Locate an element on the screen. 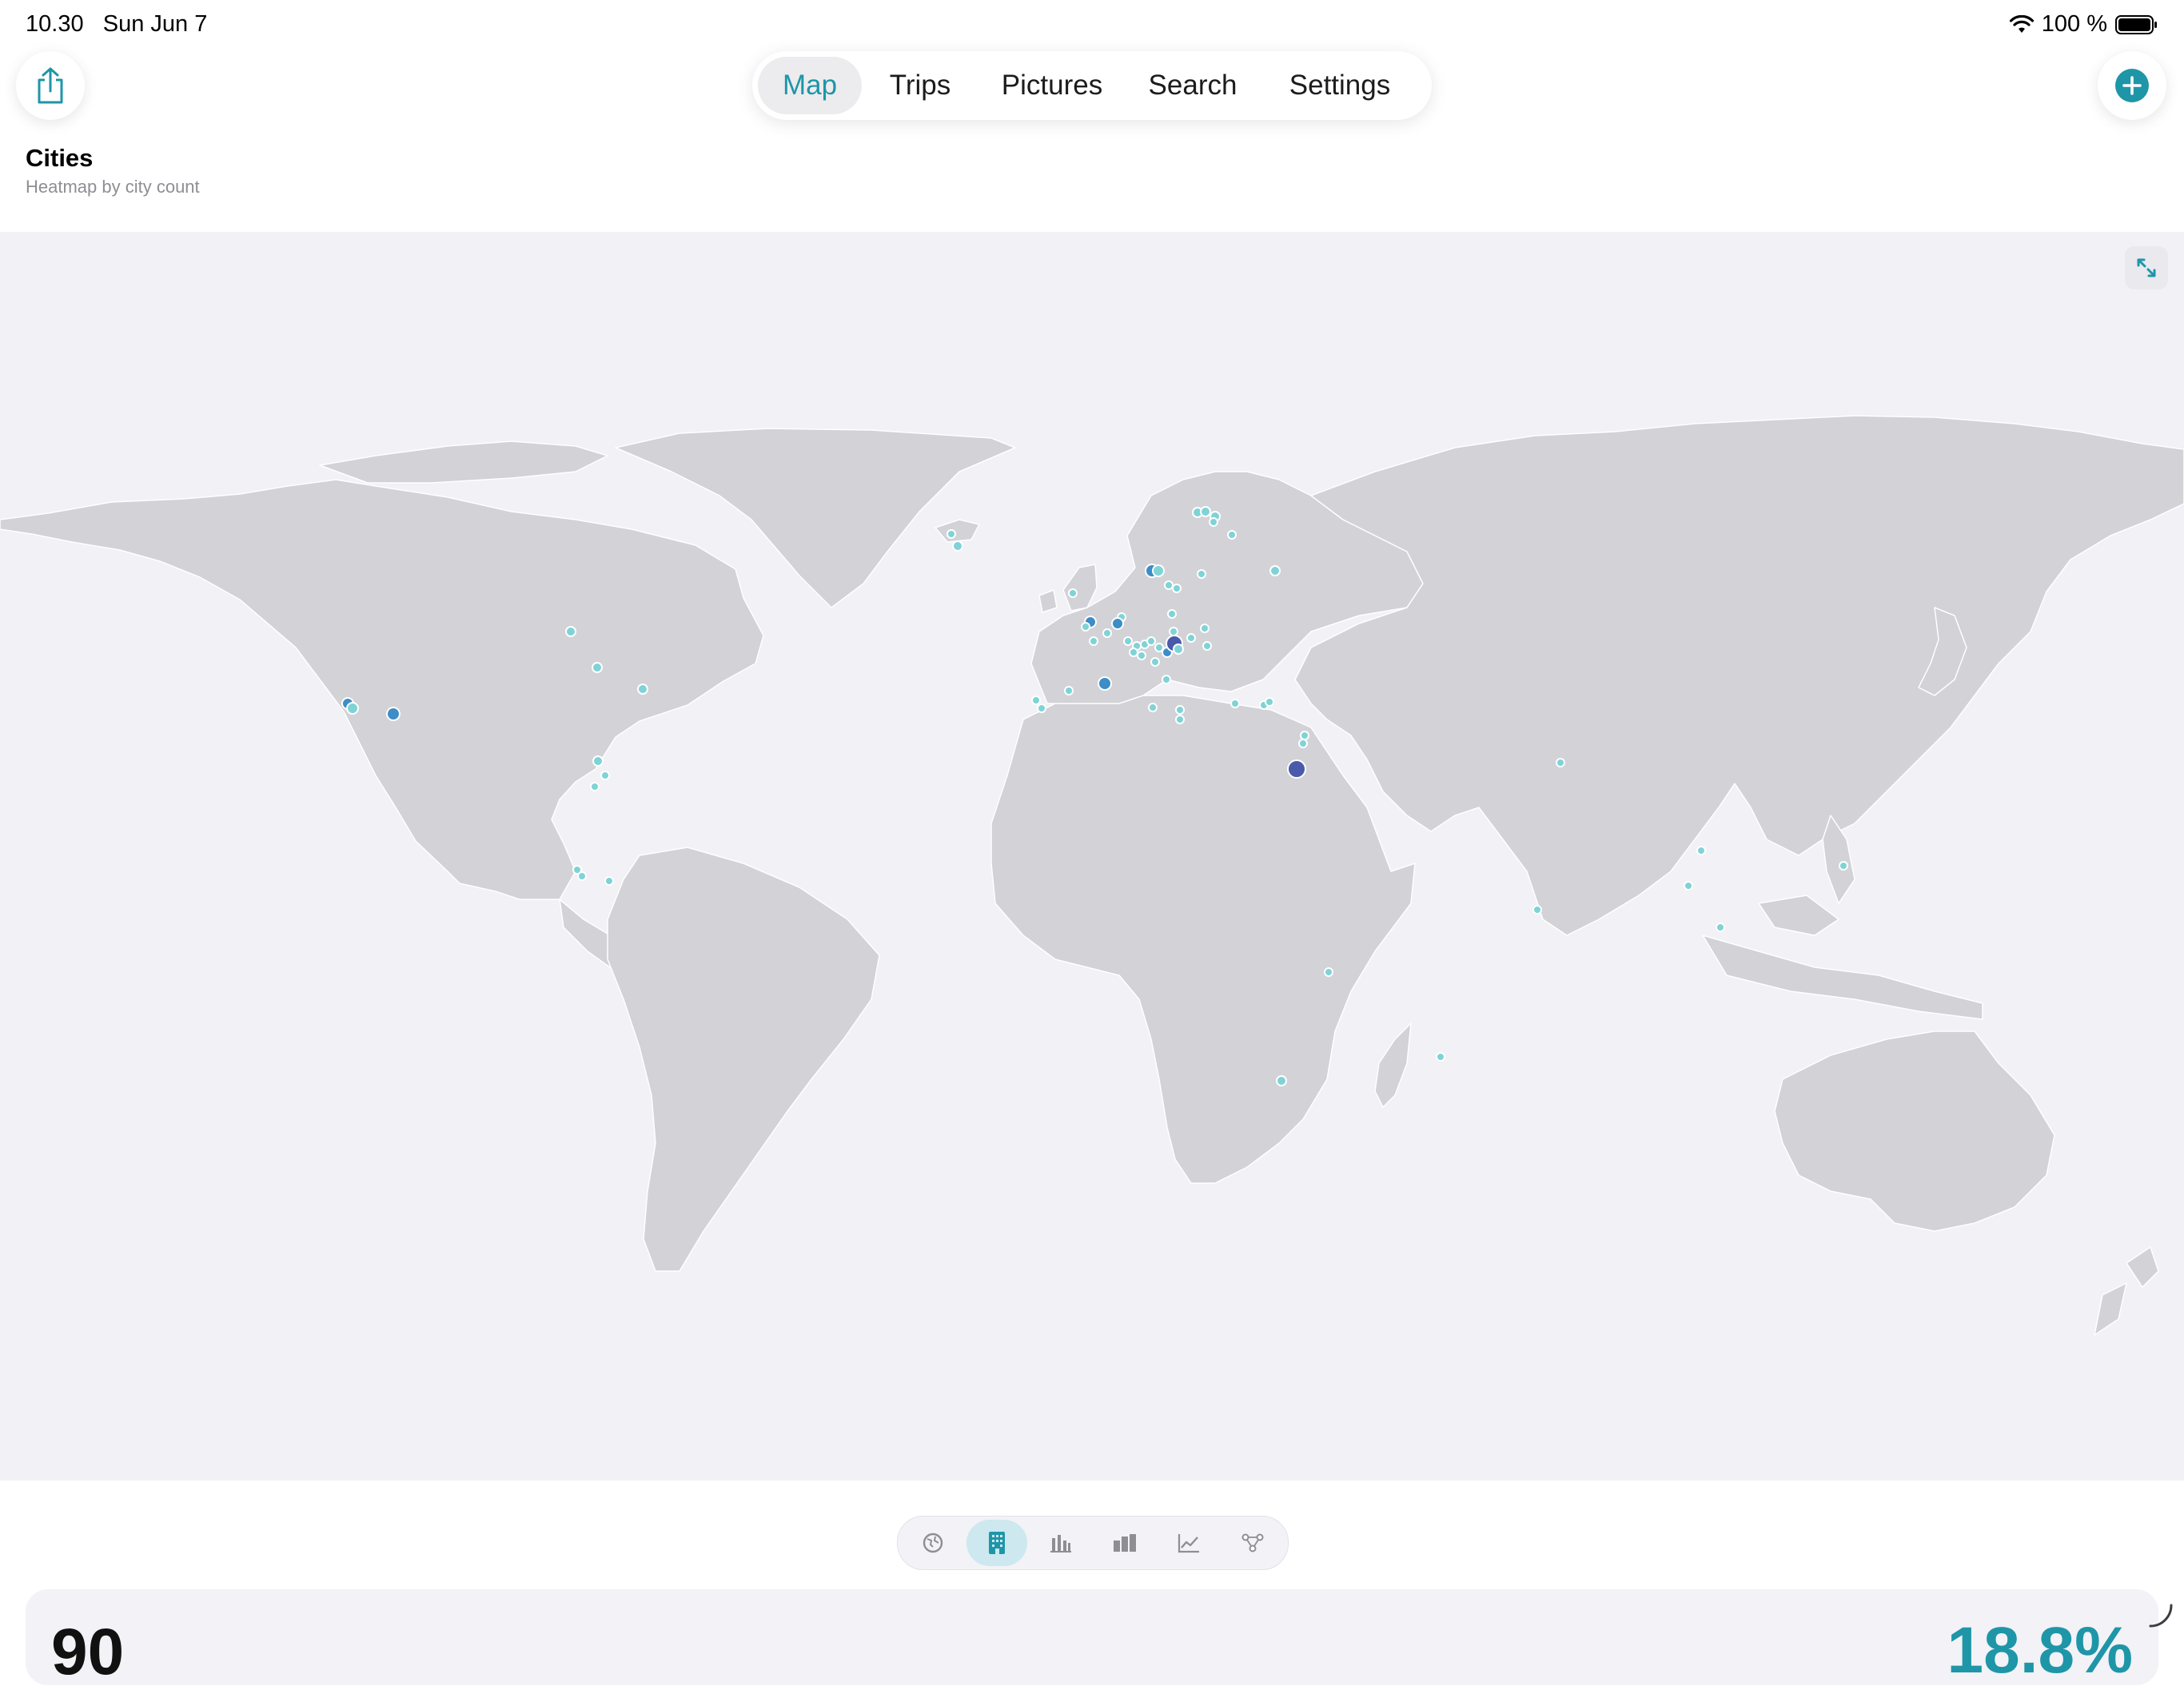  landmass-british-isles is located at coordinates (1068, 588).